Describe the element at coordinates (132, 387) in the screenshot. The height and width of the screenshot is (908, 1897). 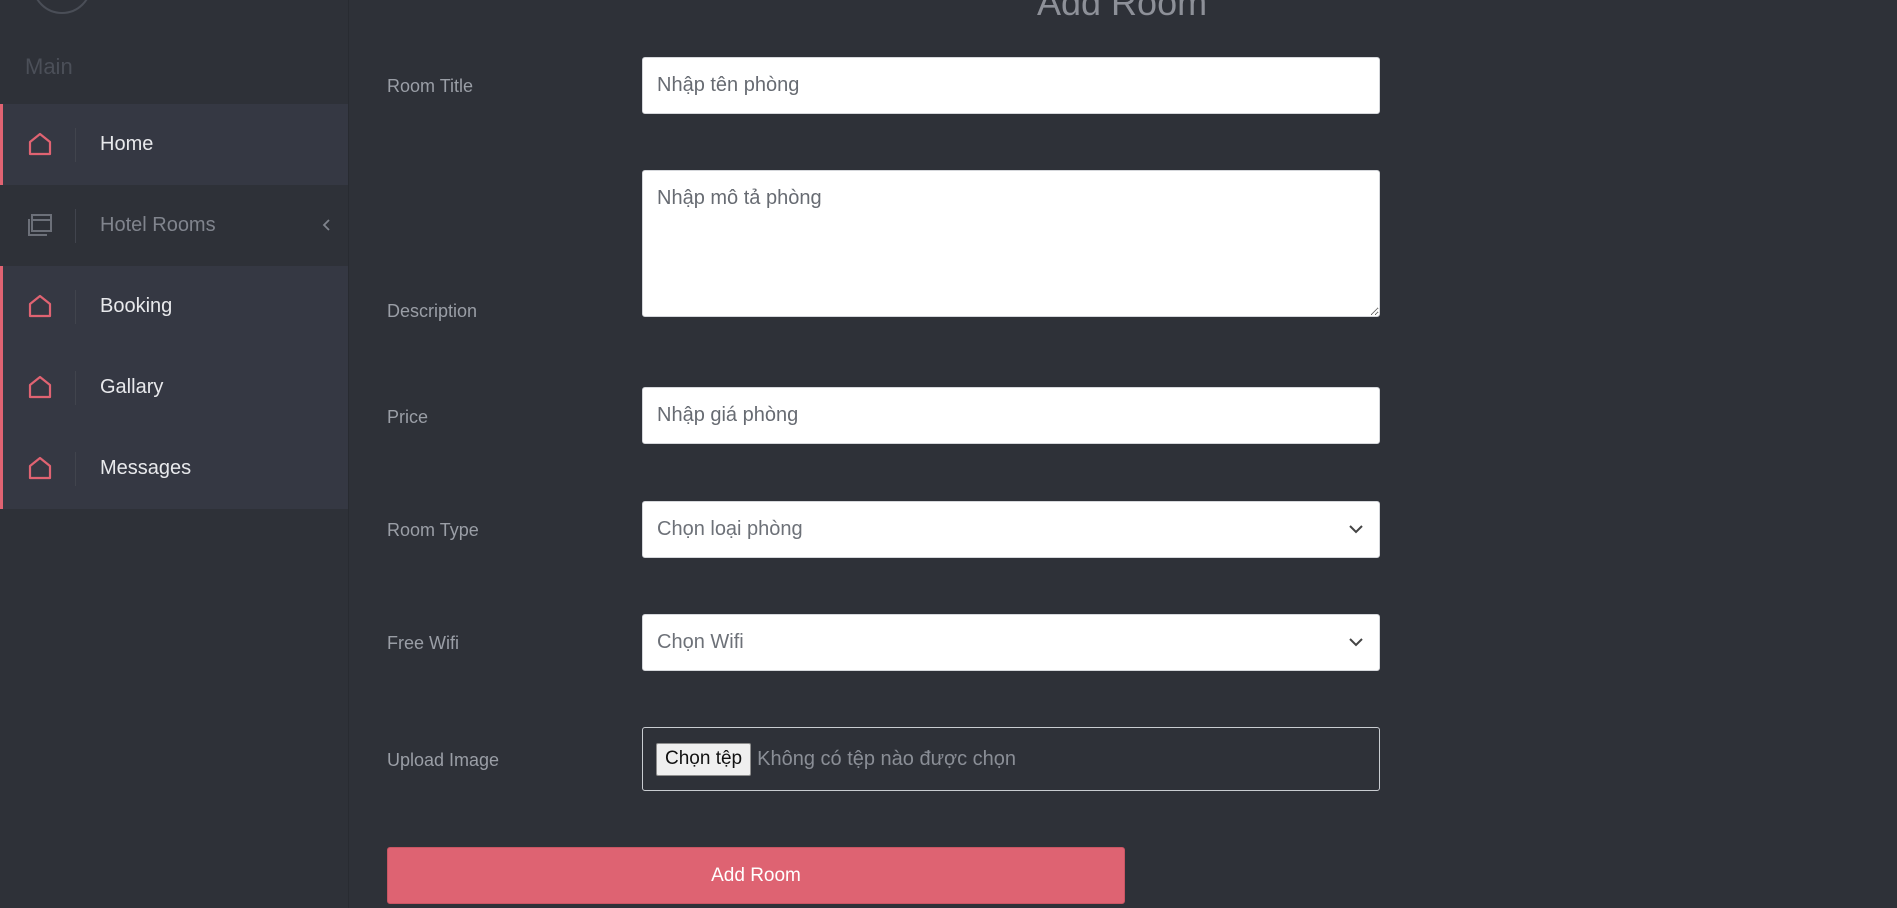
I see `sidebar-item-label: Gallary` at that location.